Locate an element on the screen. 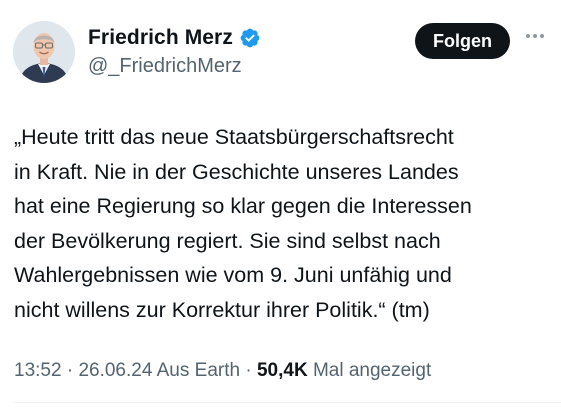  author-handle: @_FriedrichMerz is located at coordinates (165, 66).